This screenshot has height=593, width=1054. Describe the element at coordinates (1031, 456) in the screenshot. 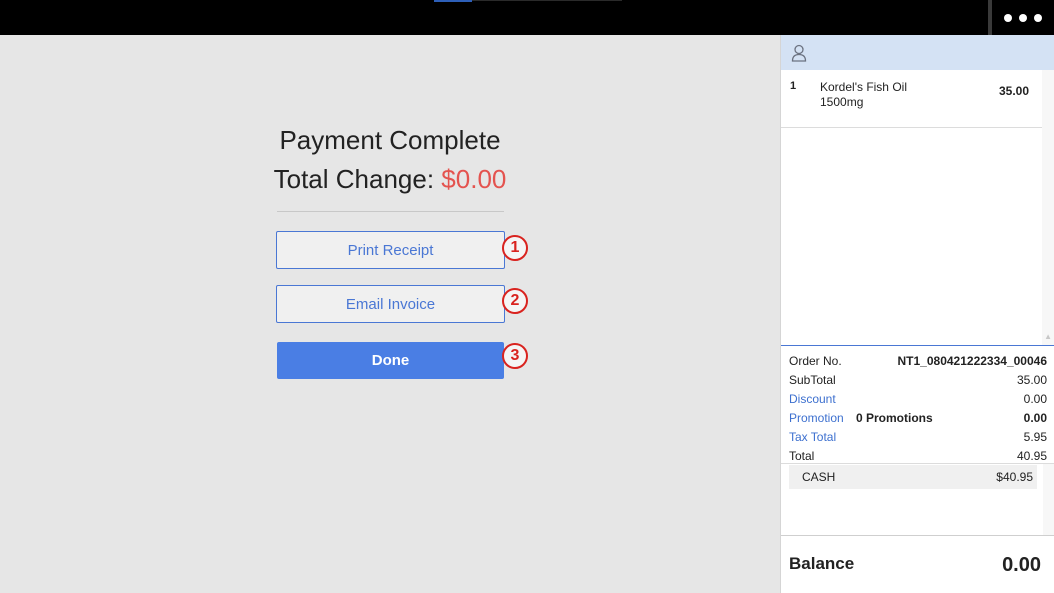

I see `total-value: 40.95` at that location.